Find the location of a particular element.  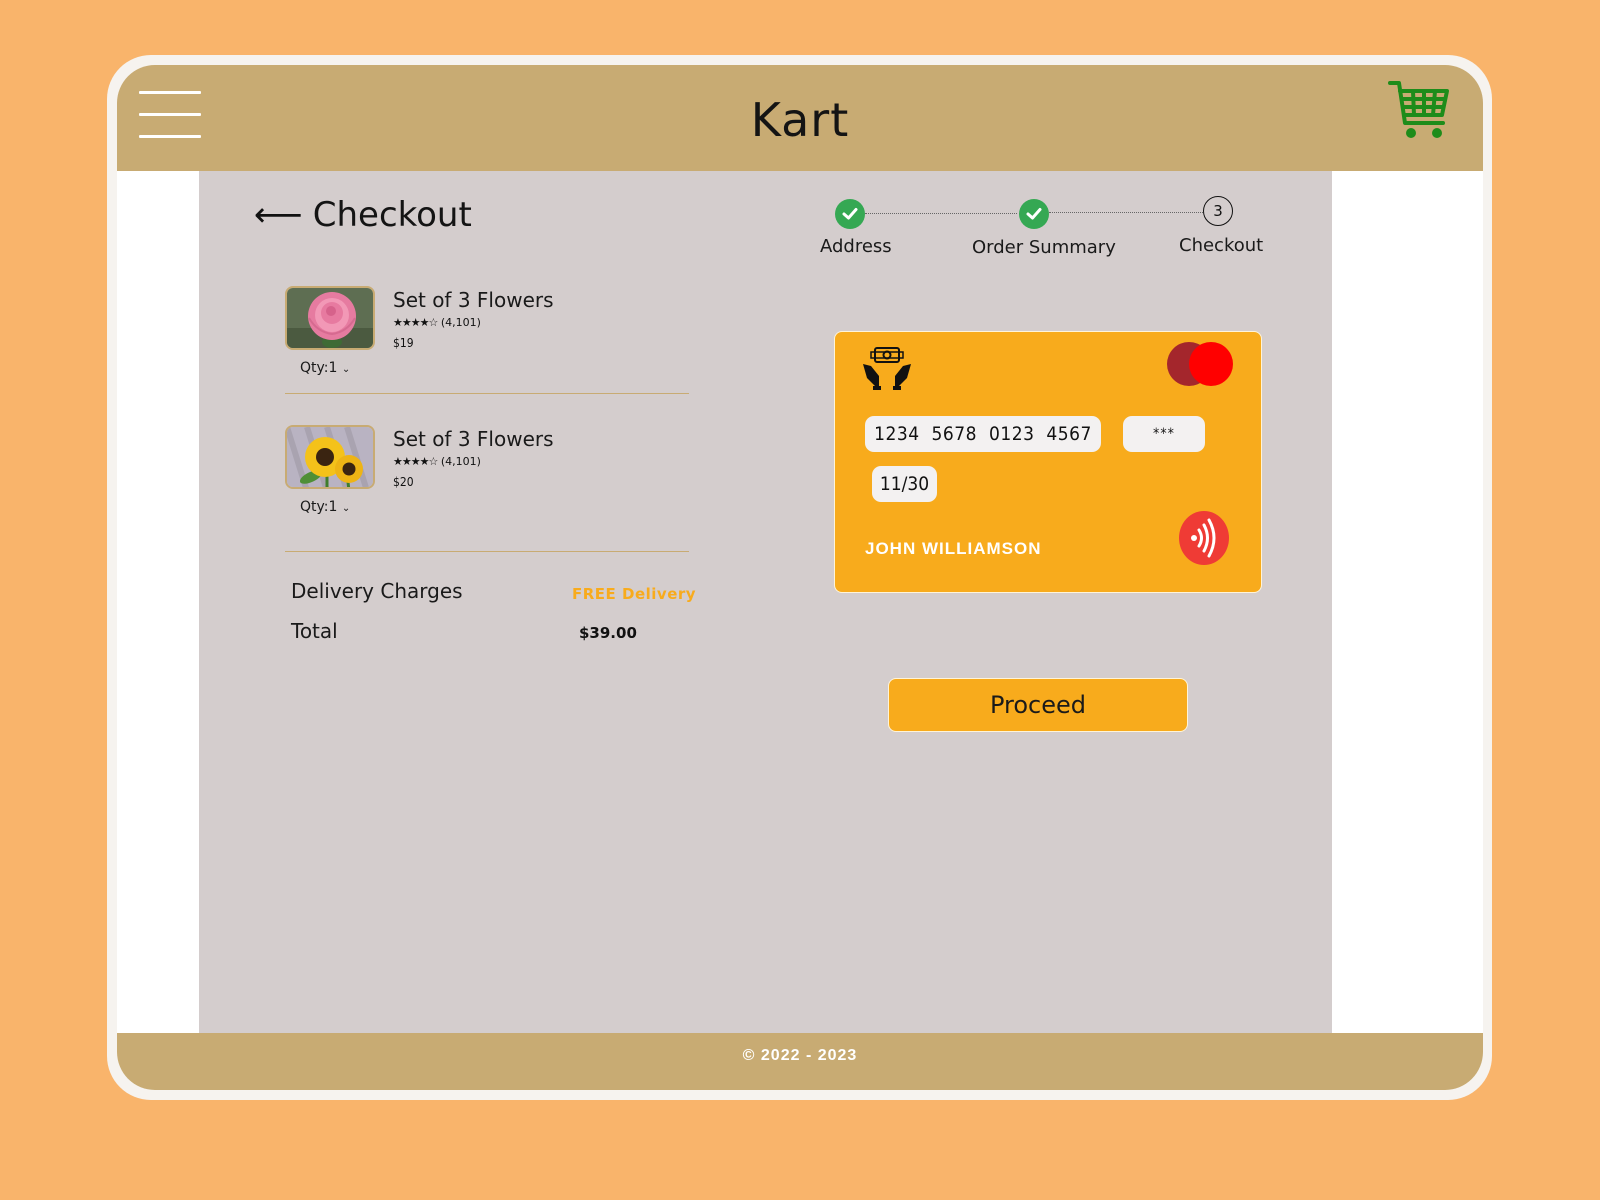

step-address-check-icon is located at coordinates (850, 214).